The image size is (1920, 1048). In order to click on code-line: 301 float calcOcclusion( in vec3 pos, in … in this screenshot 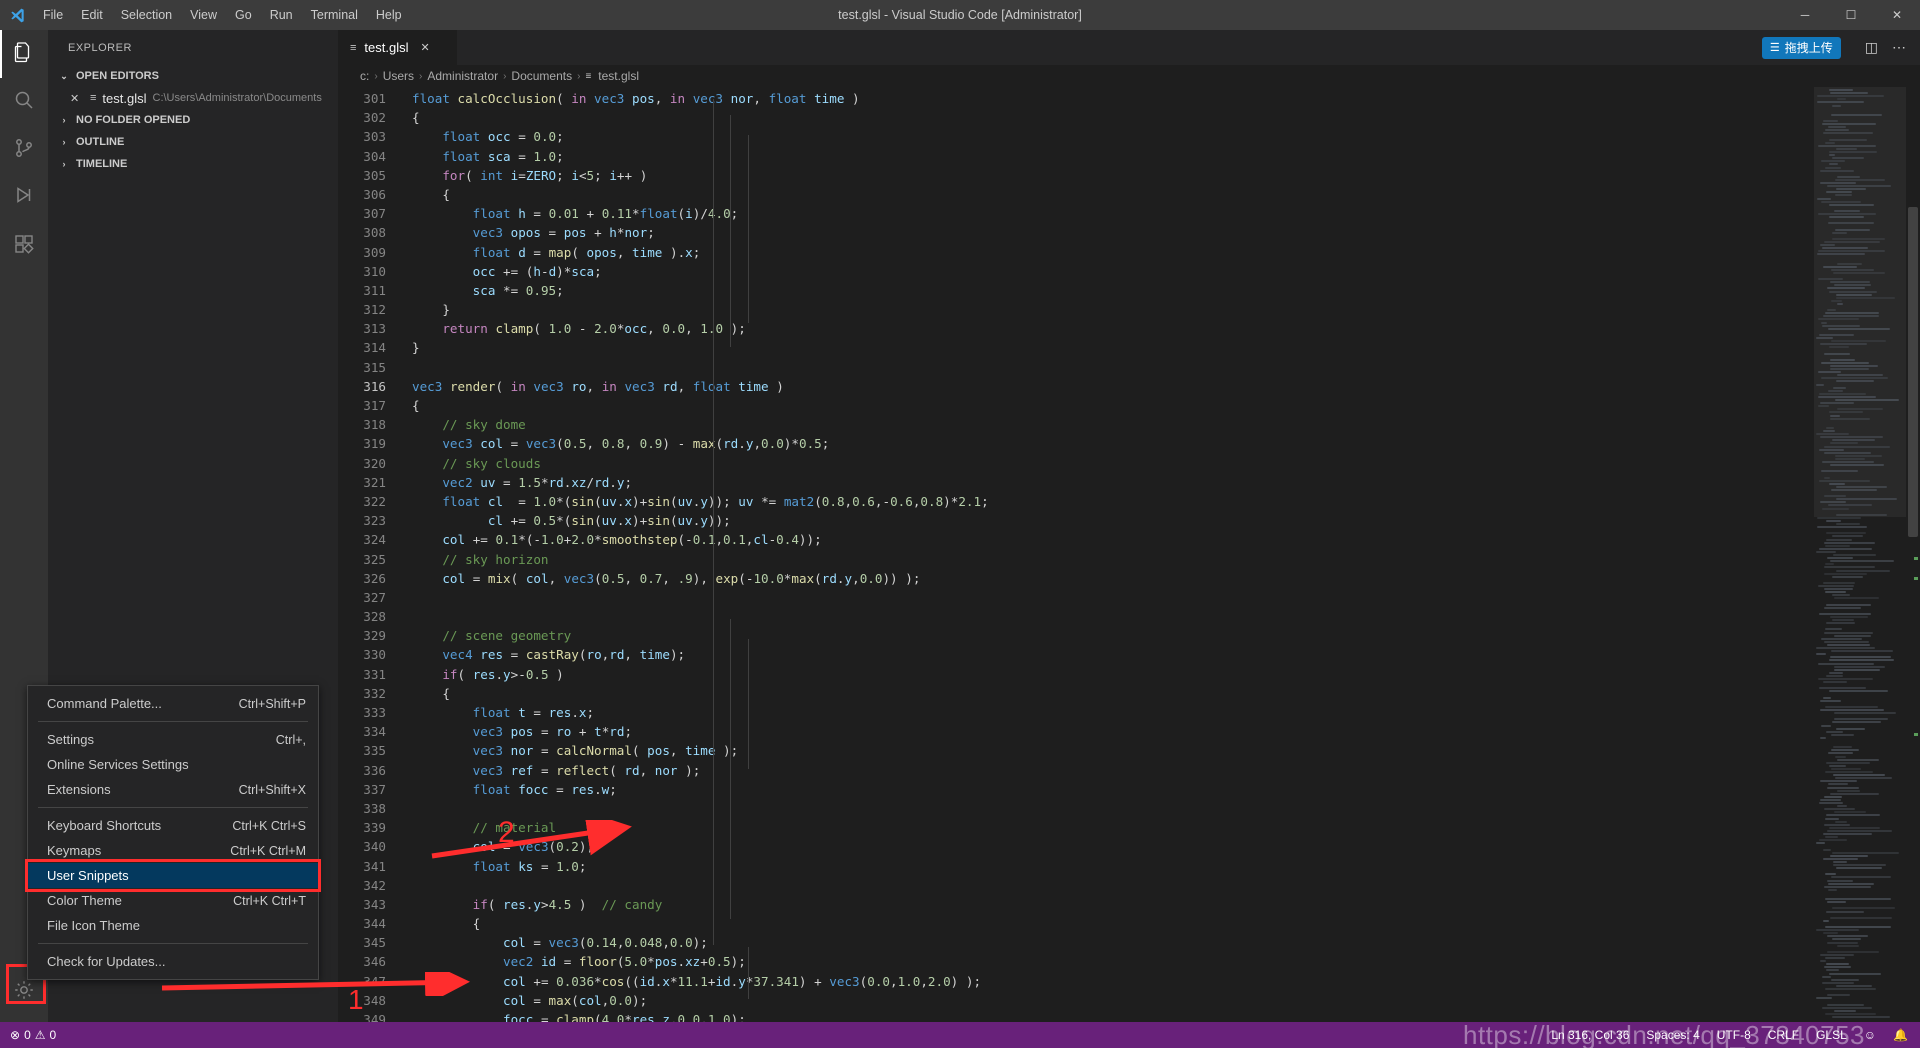, I will do `click(1076, 98)`.